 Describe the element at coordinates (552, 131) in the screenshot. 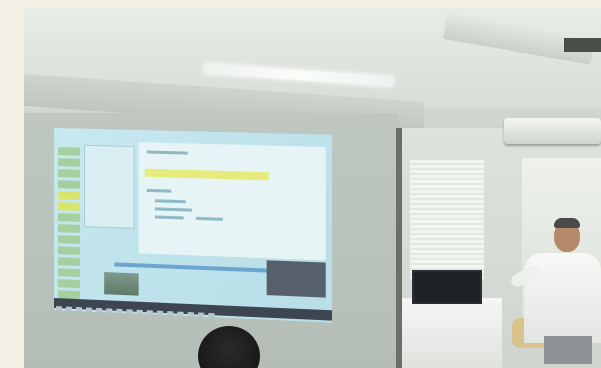

I see `air-conditioner` at that location.